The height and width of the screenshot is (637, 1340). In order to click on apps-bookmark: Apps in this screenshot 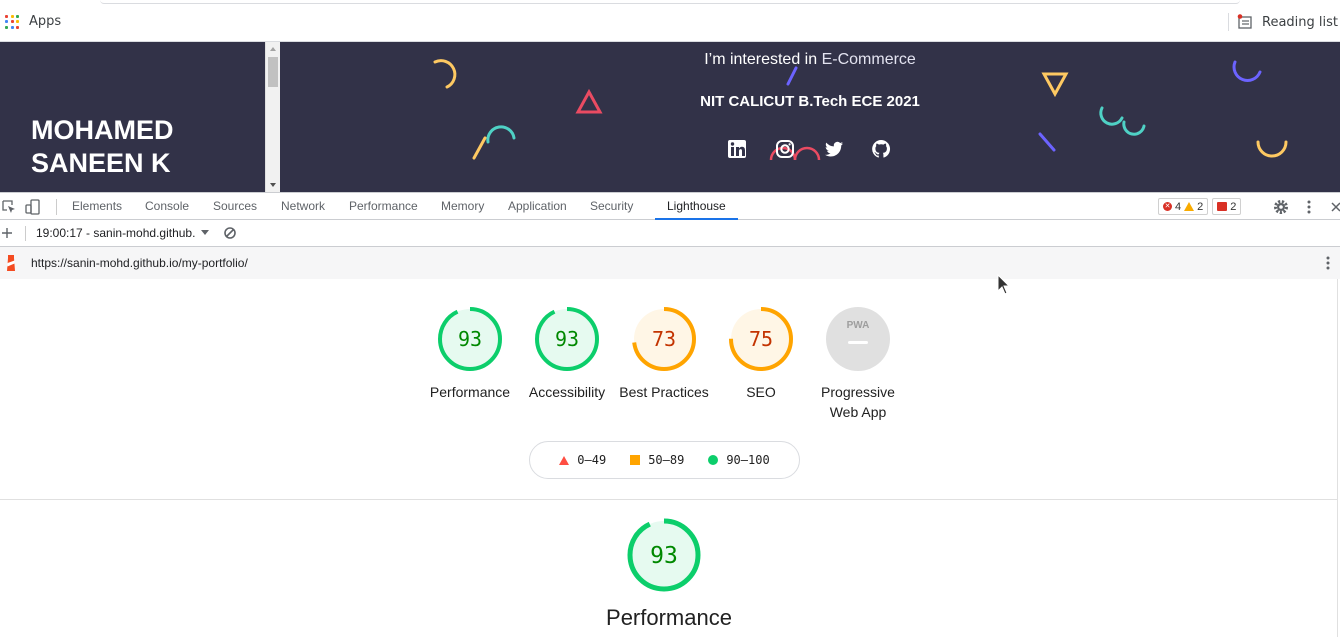, I will do `click(33, 21)`.